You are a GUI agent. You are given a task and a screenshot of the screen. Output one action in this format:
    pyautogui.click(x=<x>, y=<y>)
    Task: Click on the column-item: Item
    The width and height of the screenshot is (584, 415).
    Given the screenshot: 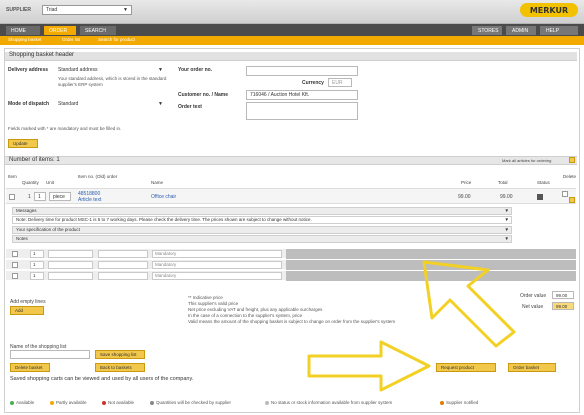 What is the action you would take?
    pyautogui.click(x=12, y=176)
    